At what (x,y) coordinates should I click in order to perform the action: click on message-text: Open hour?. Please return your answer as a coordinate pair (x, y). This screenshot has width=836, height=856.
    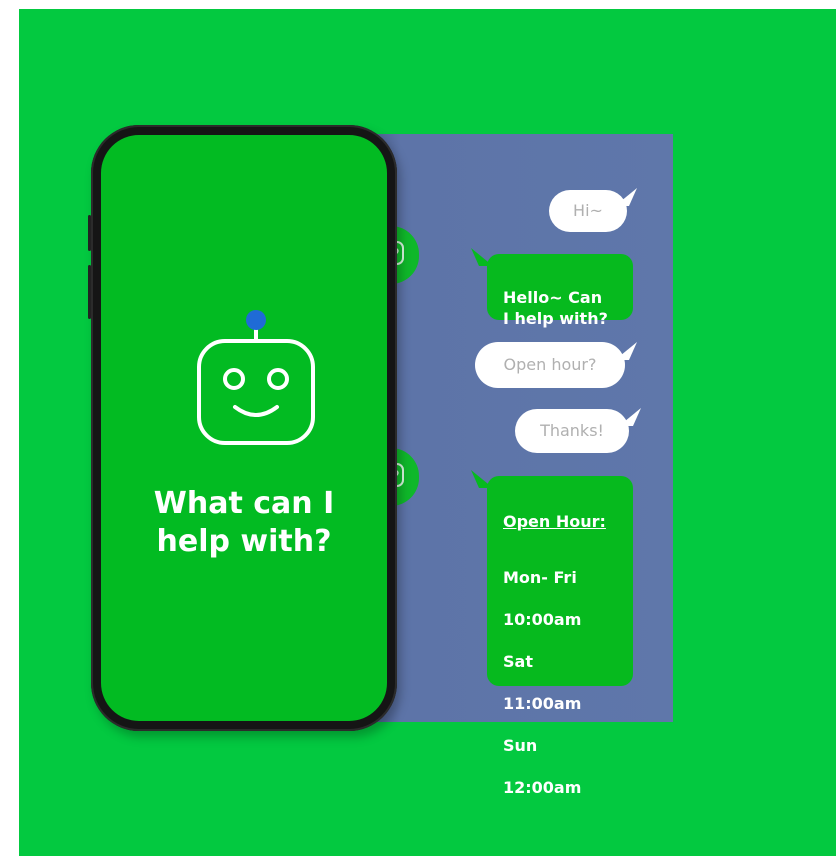
    Looking at the image, I should click on (550, 364).